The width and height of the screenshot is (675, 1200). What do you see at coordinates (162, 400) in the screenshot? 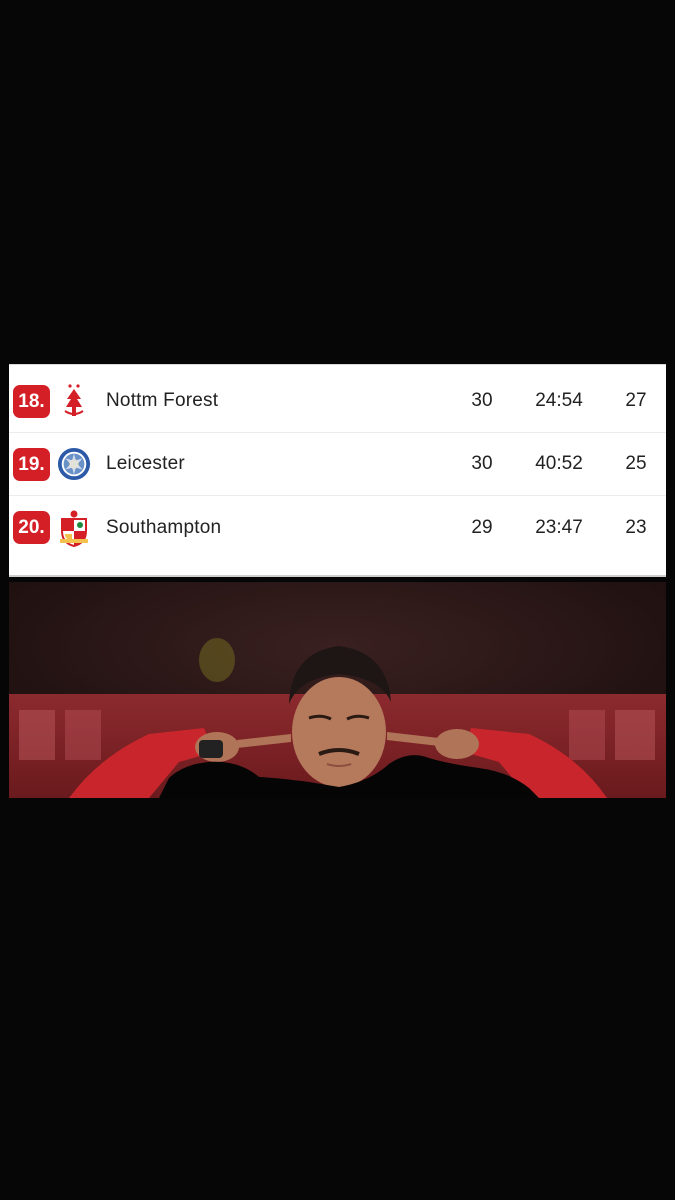
I see `team-name: Nottm Forest` at bounding box center [162, 400].